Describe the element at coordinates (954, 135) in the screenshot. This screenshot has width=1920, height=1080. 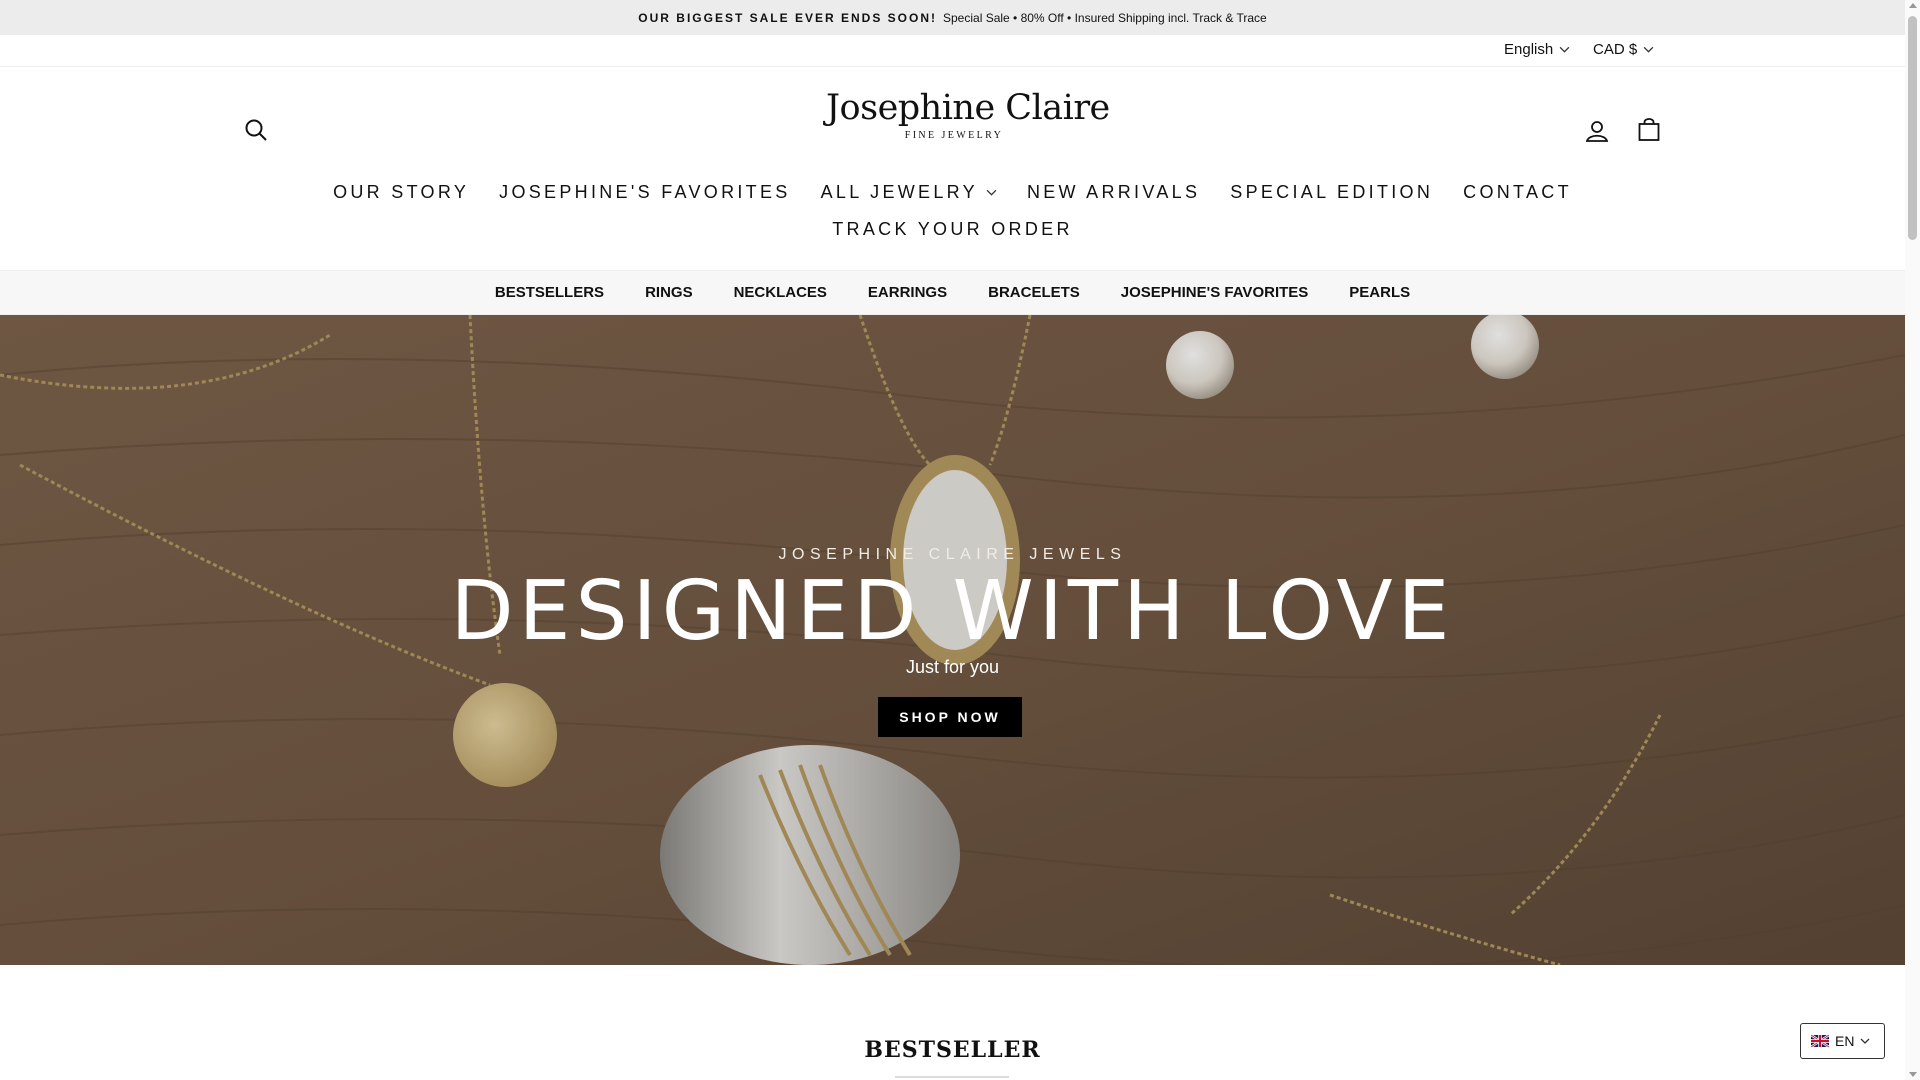
I see `logo-tagline: FINE JEWELRY` at that location.